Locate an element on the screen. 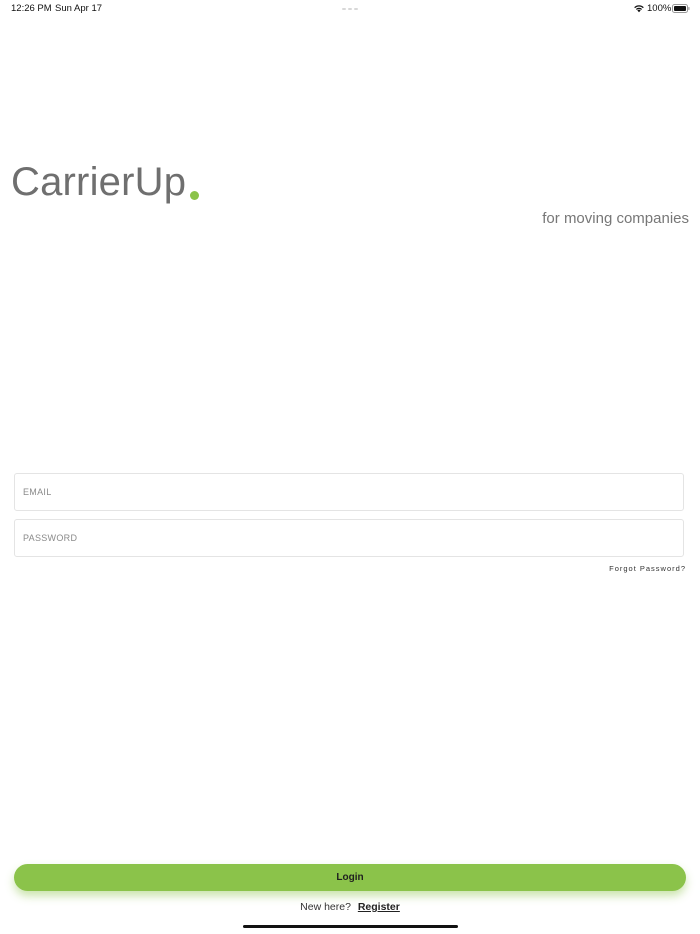 This screenshot has height=934, width=700. multitask-indicator is located at coordinates (350, 9).